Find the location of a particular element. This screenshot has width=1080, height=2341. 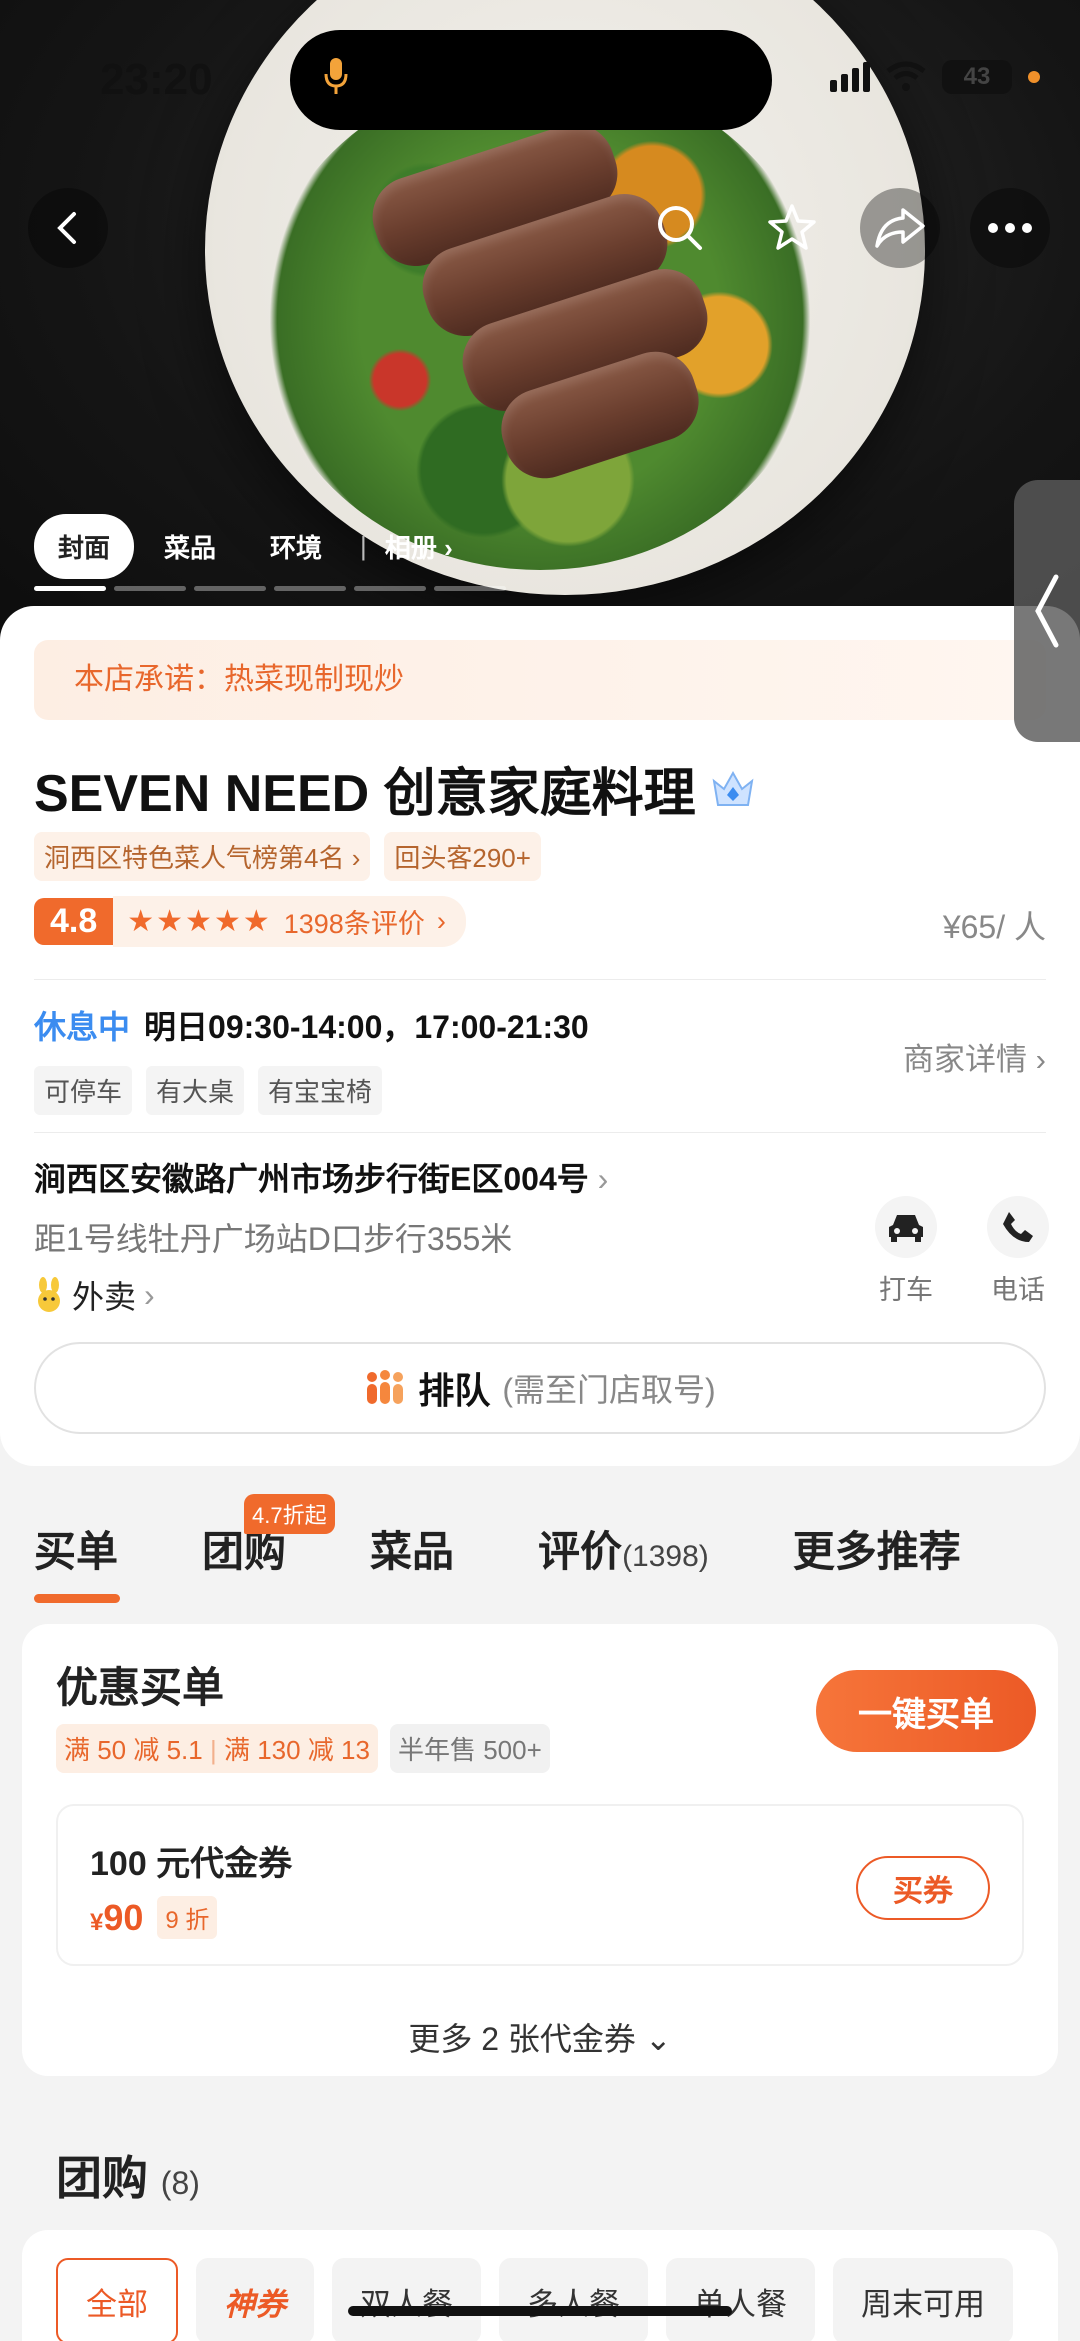

more-dots-icon is located at coordinates (1010, 228).